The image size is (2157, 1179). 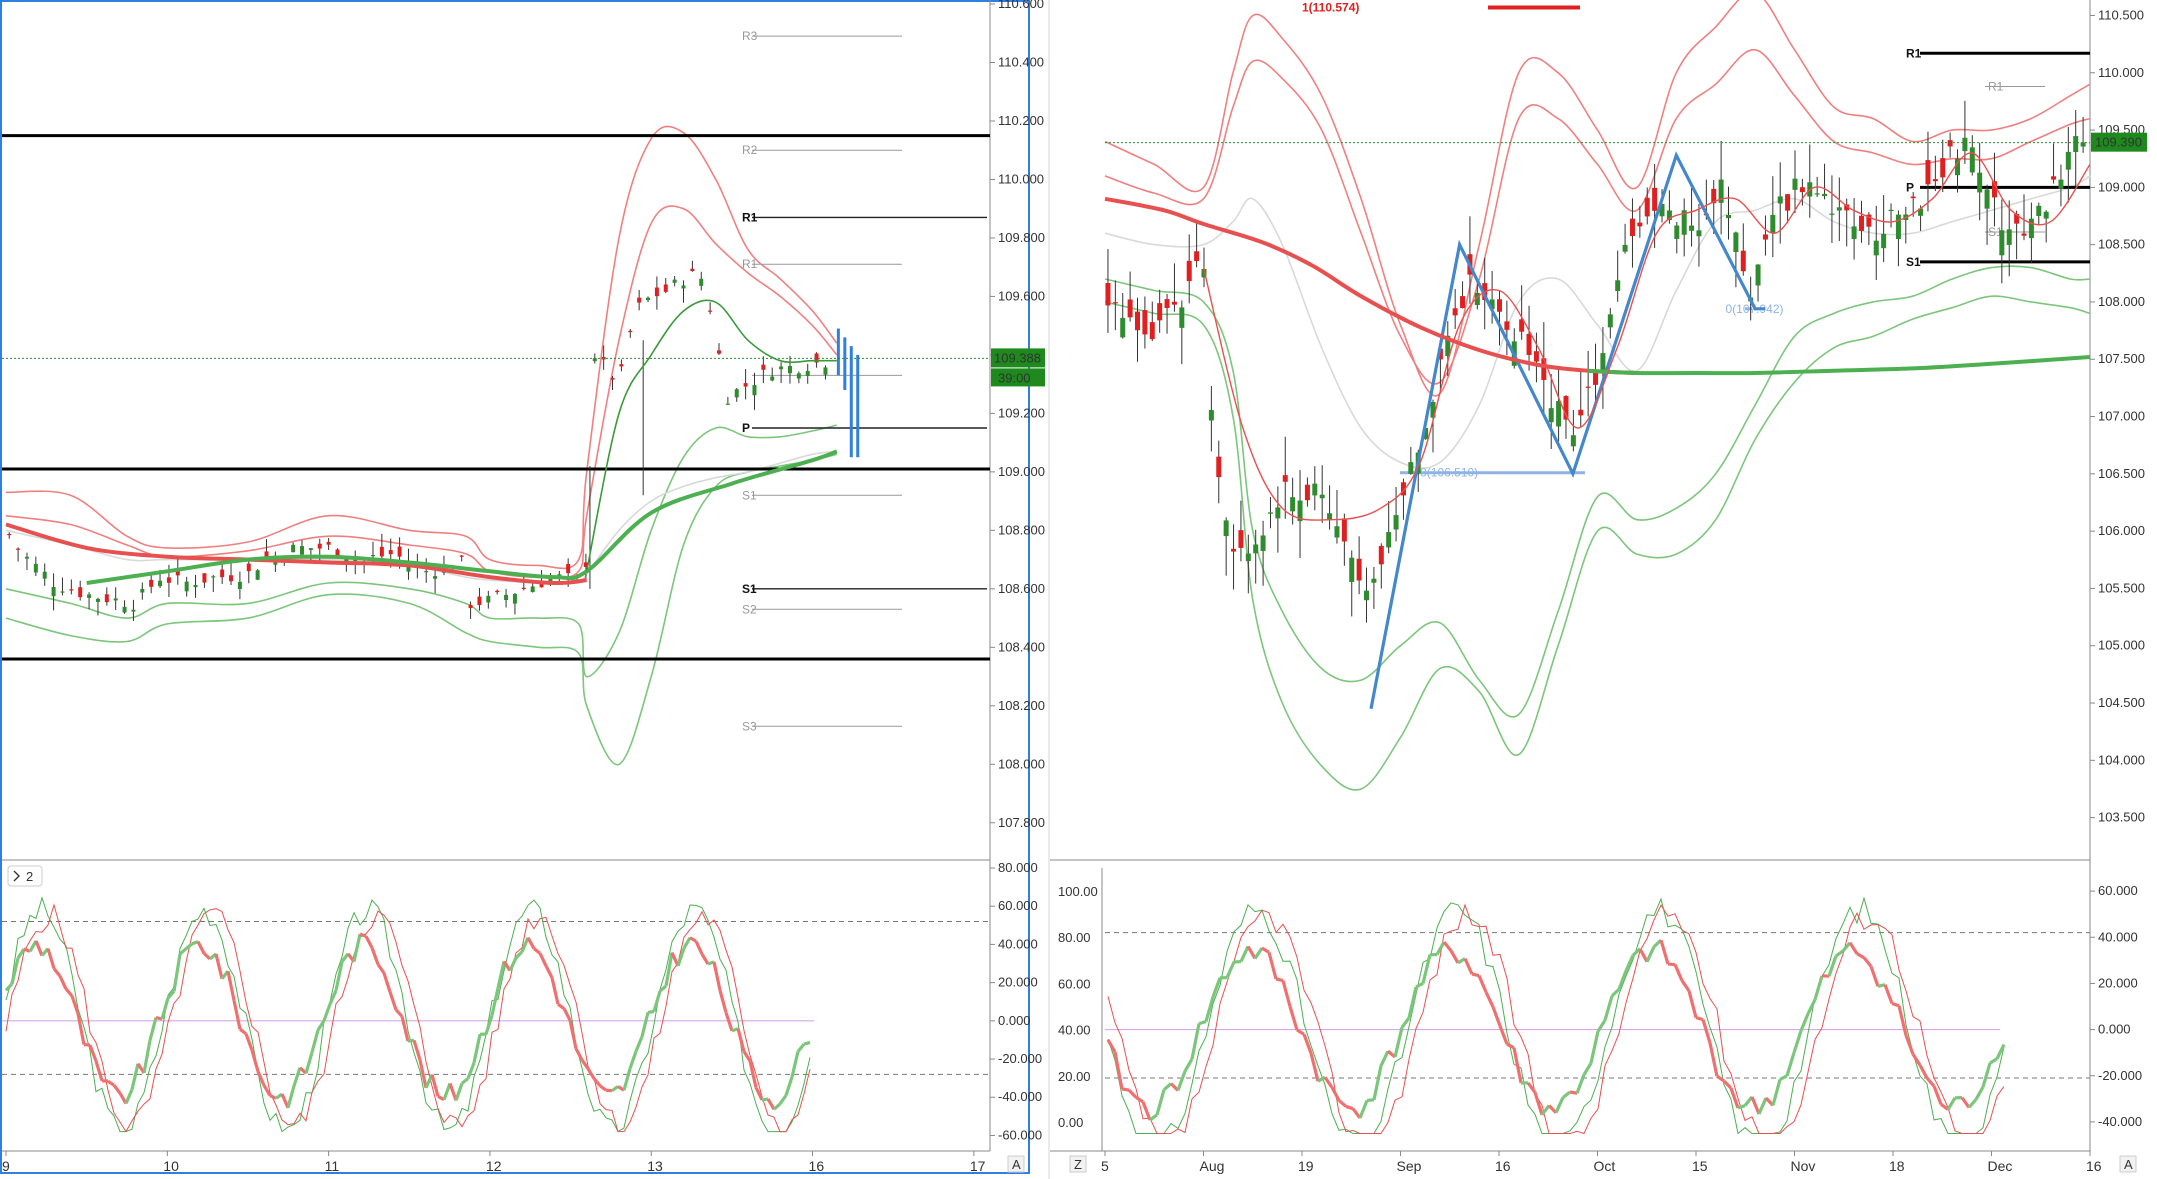 What do you see at coordinates (2118, 142) in the screenshot?
I see `daily-last-price-text: 109.390` at bounding box center [2118, 142].